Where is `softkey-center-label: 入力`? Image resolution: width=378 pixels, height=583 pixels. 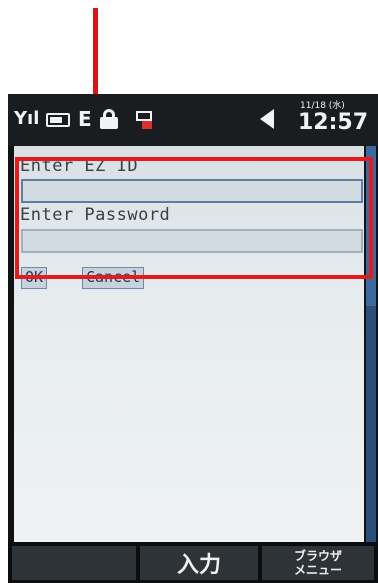
softkey-center-label: 入力 is located at coordinates (198, 565).